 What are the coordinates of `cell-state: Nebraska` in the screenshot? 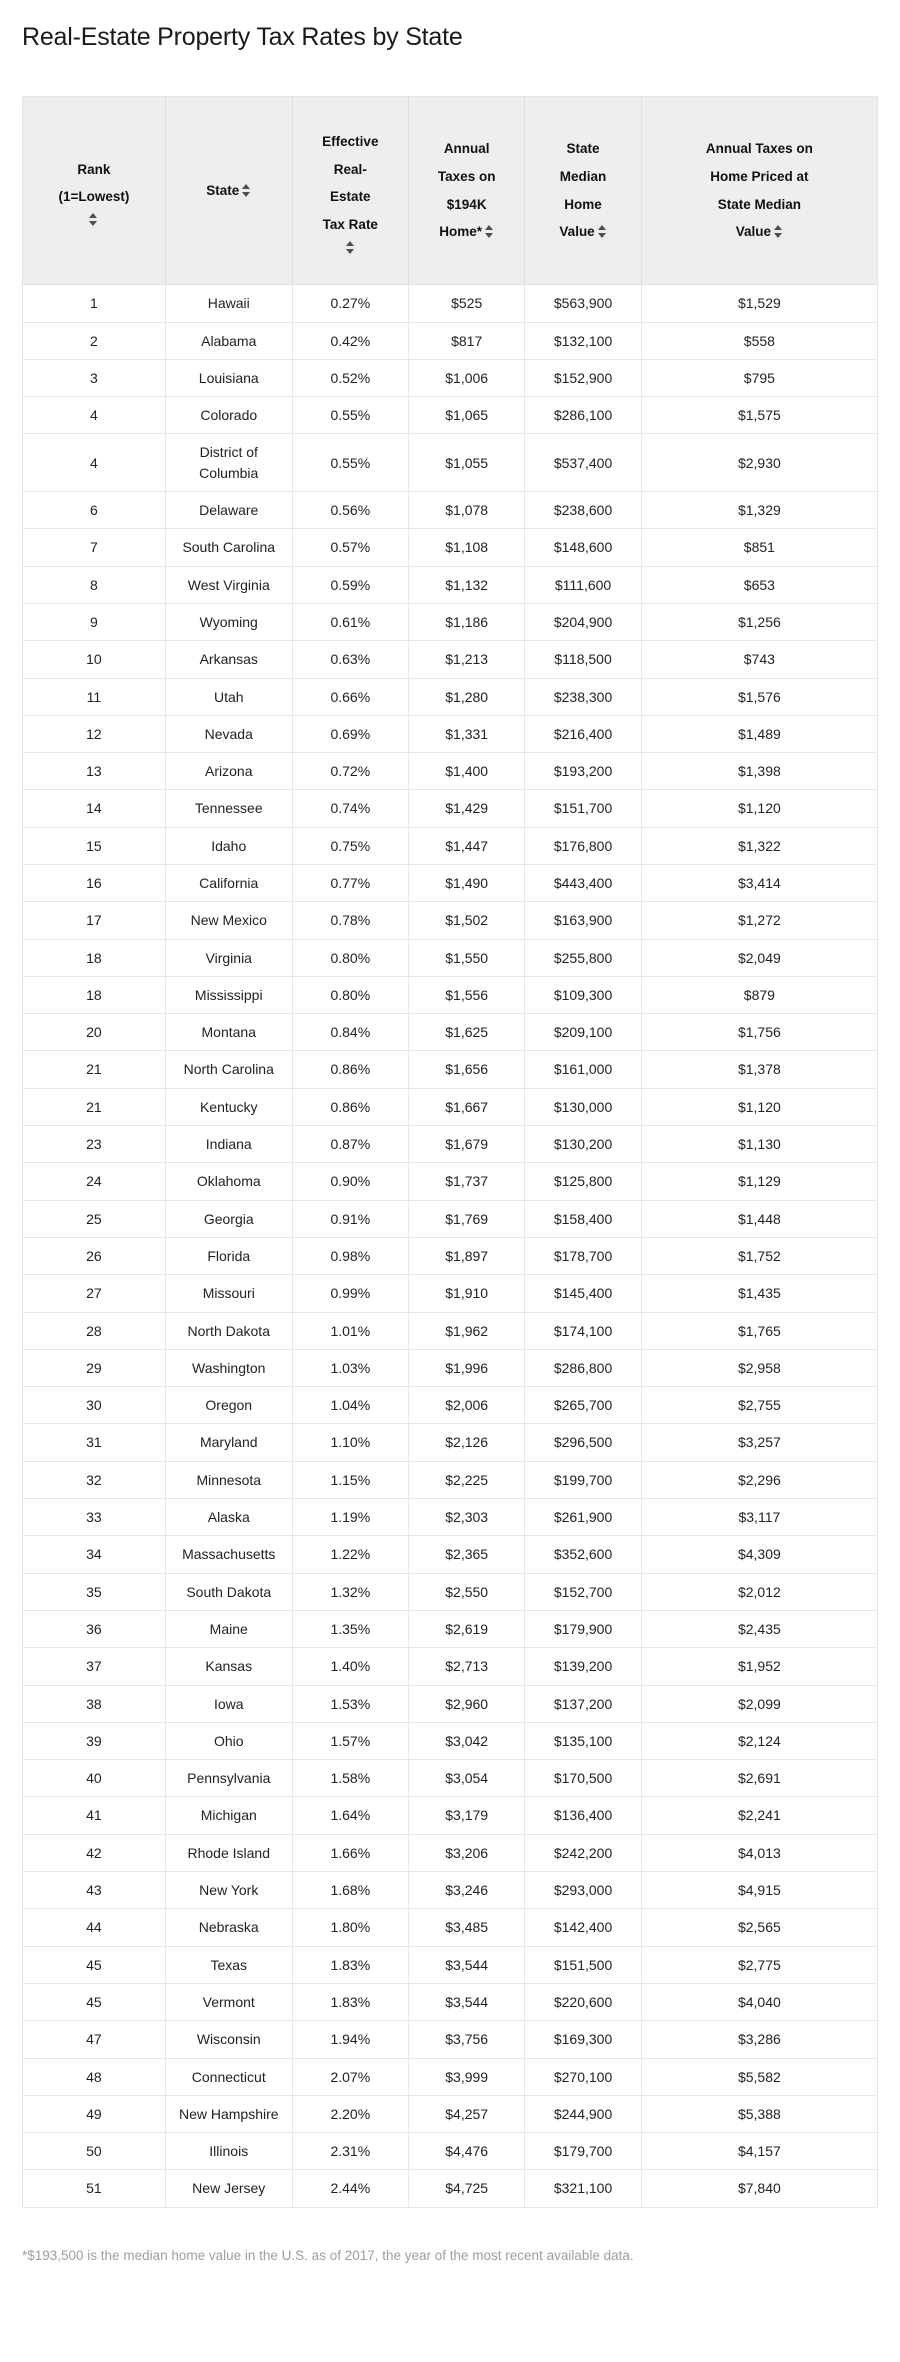 It's located at (229, 1927).